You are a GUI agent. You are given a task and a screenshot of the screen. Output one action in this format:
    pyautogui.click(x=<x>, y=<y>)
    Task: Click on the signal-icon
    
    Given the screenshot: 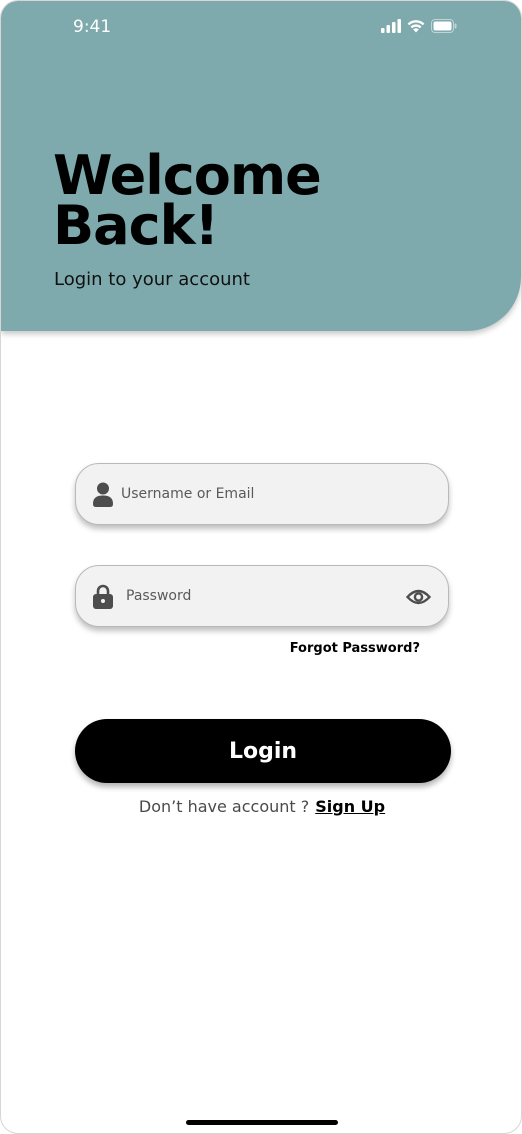 What is the action you would take?
    pyautogui.click(x=391, y=26)
    